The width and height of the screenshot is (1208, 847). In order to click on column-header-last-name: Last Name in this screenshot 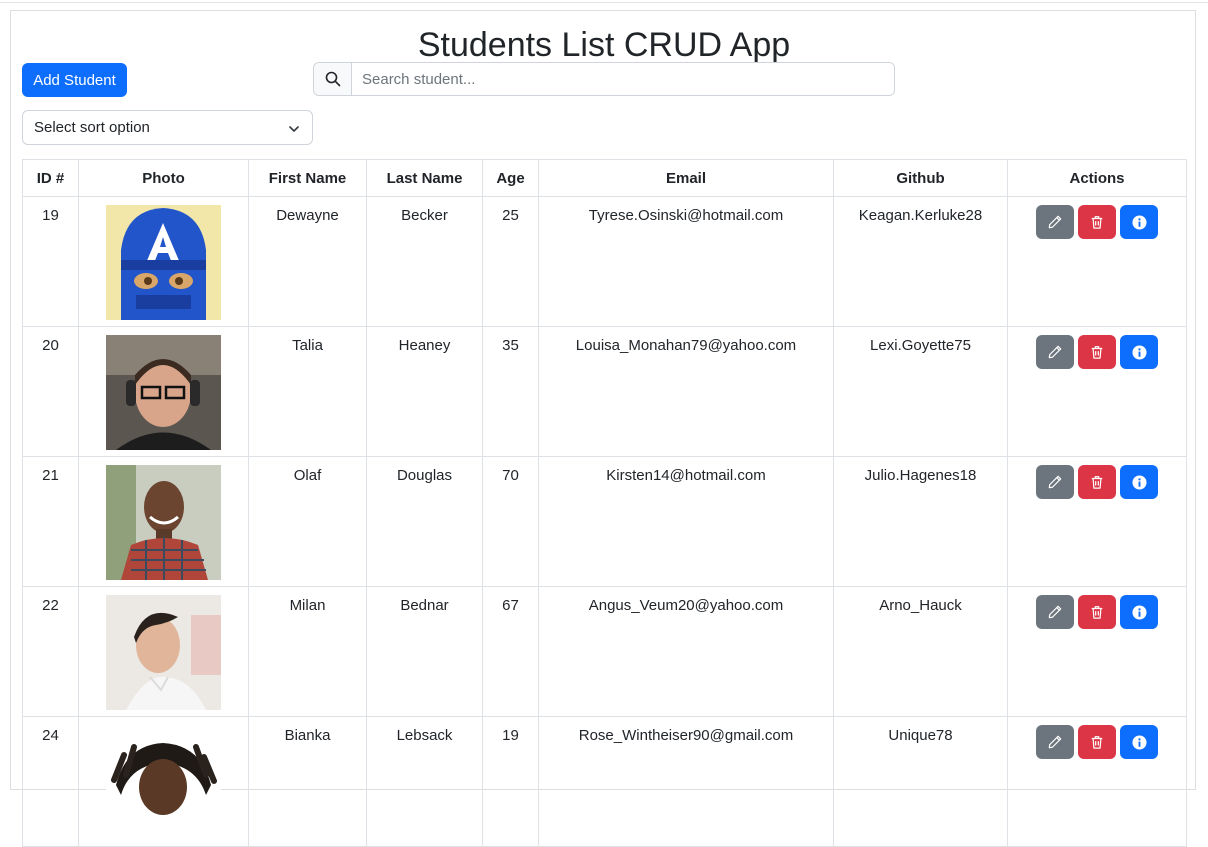, I will do `click(424, 178)`.